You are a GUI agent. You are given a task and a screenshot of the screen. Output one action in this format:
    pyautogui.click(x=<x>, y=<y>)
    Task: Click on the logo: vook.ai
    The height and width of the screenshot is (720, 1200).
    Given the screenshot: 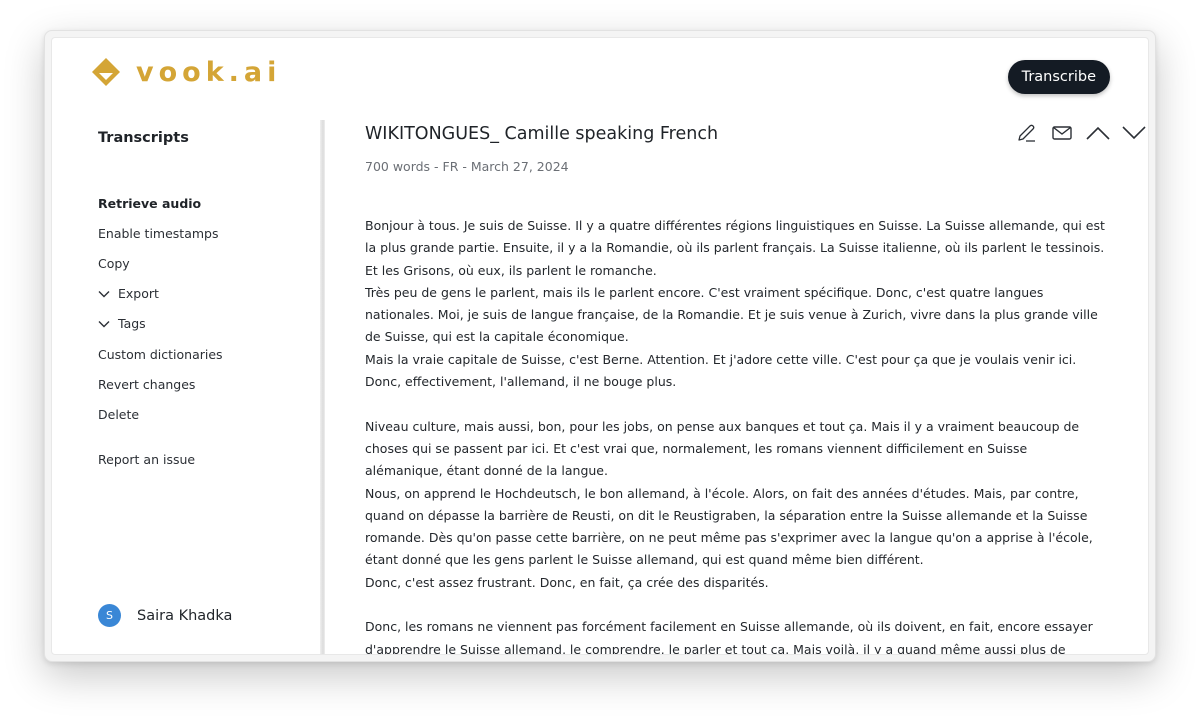 What is the action you would take?
    pyautogui.click(x=185, y=72)
    